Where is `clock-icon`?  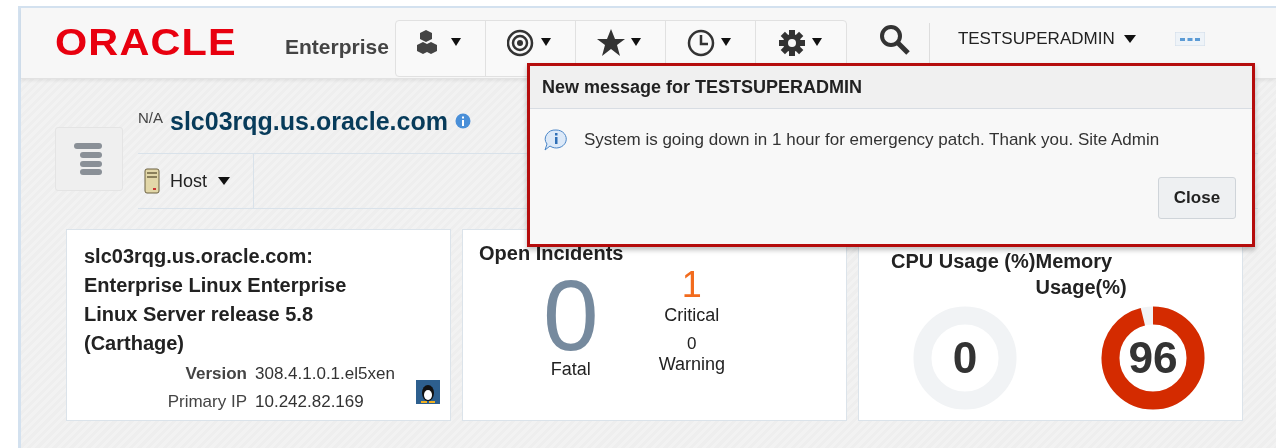
clock-icon is located at coordinates (710, 43).